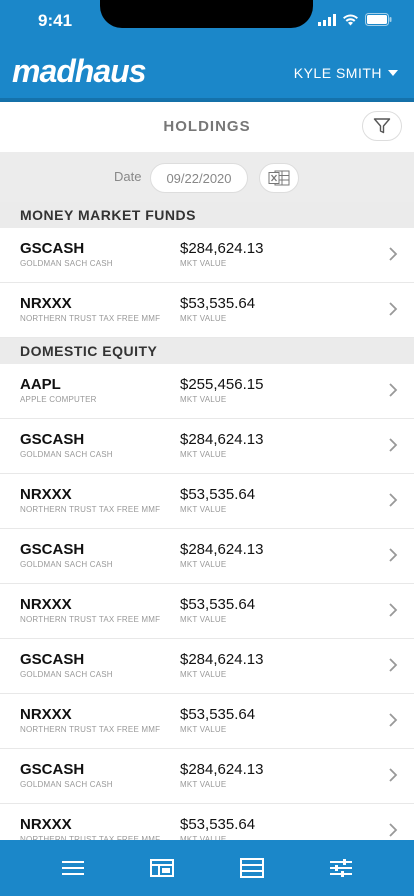  I want to click on menu-icon, so click(72, 868).